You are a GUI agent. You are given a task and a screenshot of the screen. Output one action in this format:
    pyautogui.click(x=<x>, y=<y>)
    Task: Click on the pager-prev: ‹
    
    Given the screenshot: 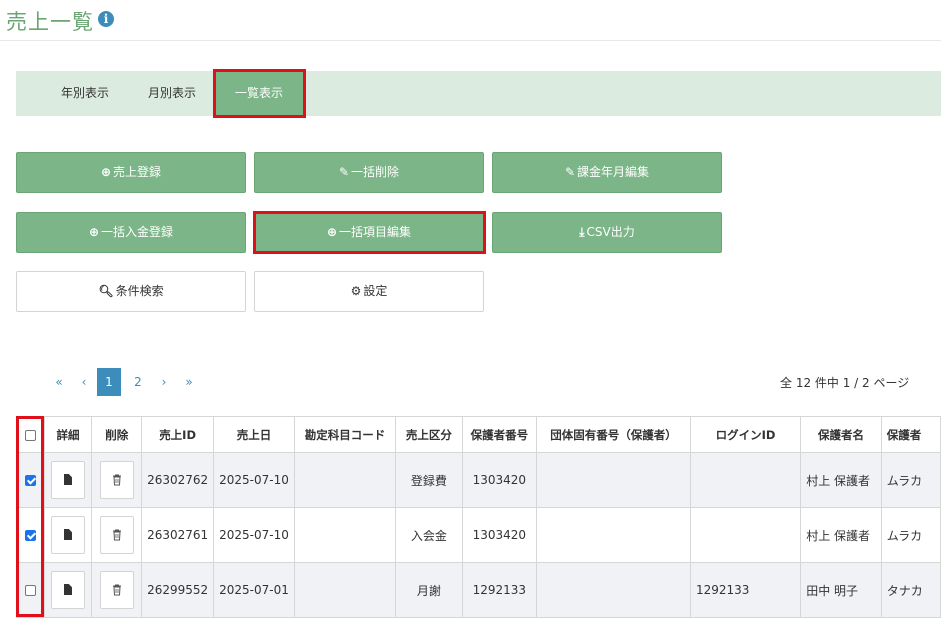 What is the action you would take?
    pyautogui.click(x=84, y=382)
    